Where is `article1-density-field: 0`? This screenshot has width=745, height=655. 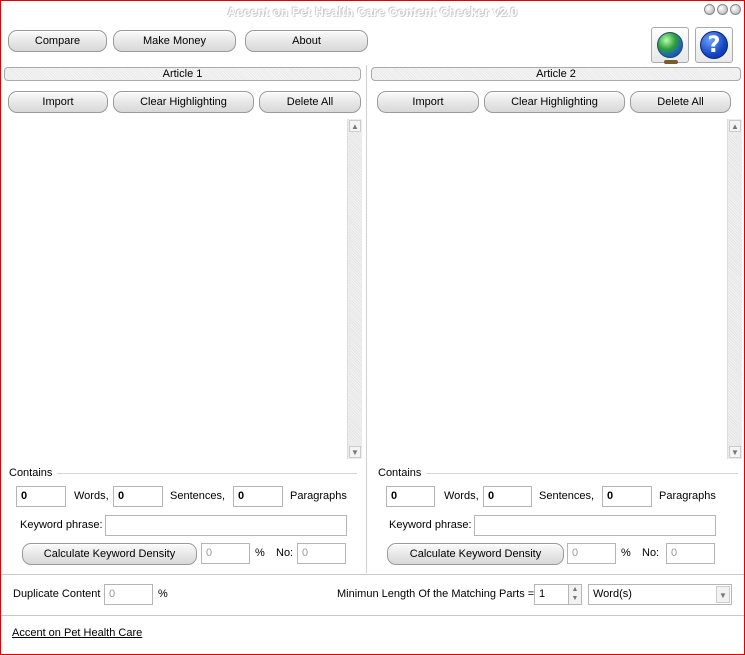
article1-density-field: 0 is located at coordinates (225, 553).